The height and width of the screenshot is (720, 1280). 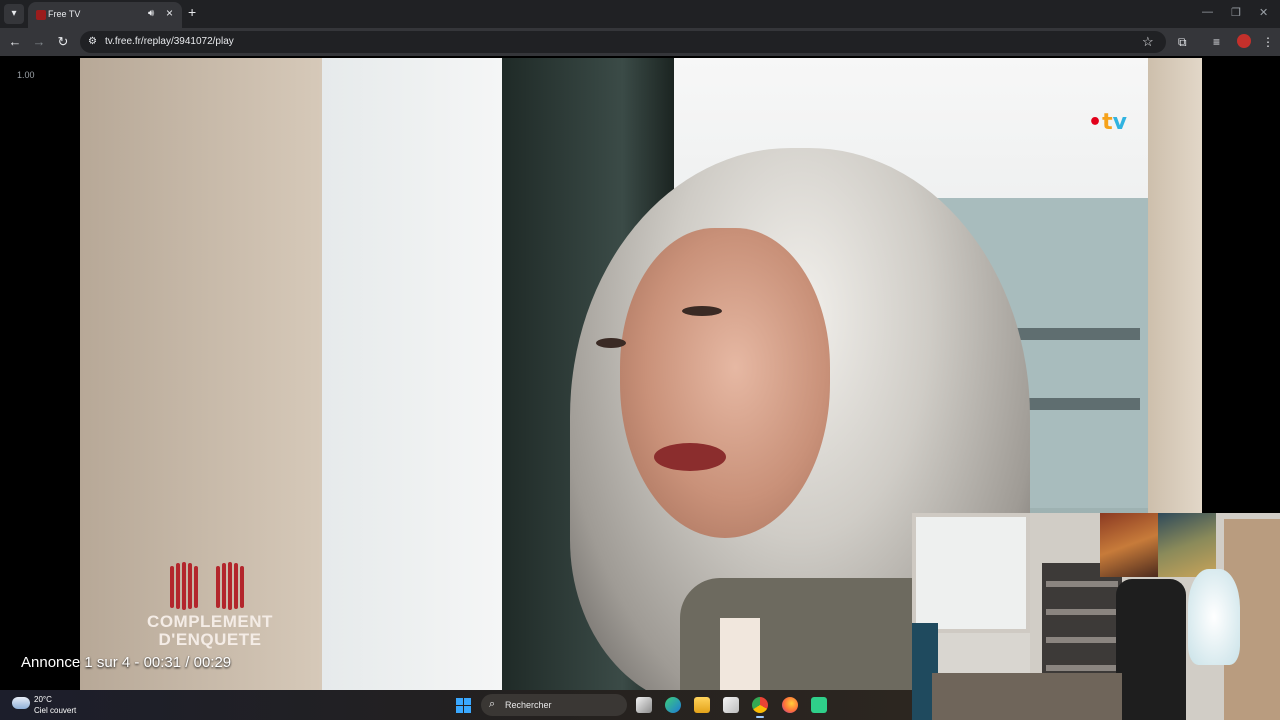 What do you see at coordinates (26, 75) in the screenshot?
I see `playback-speed: 1.00` at bounding box center [26, 75].